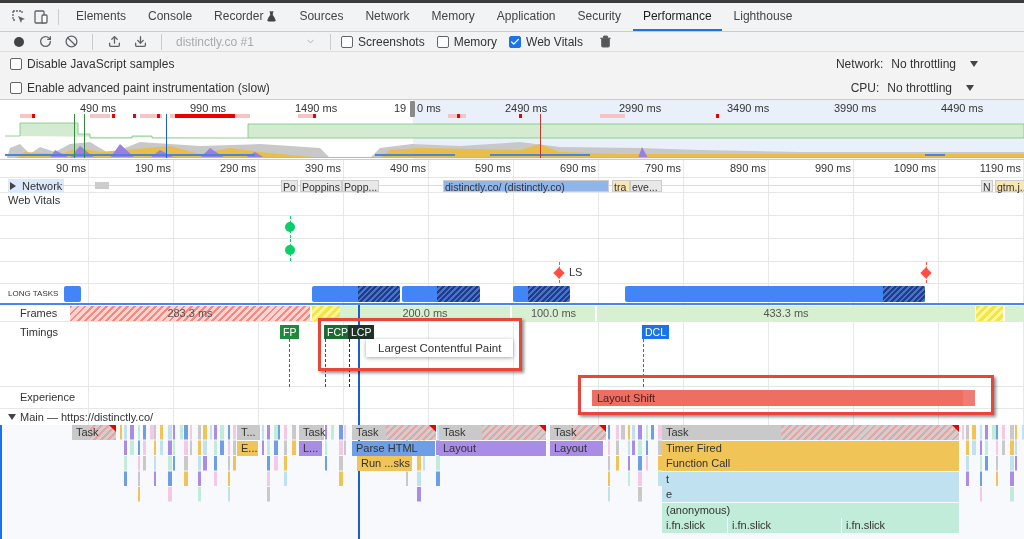 This screenshot has height=539, width=1024. Describe the element at coordinates (101, 17) in the screenshot. I see `panel-tab: Elements` at that location.